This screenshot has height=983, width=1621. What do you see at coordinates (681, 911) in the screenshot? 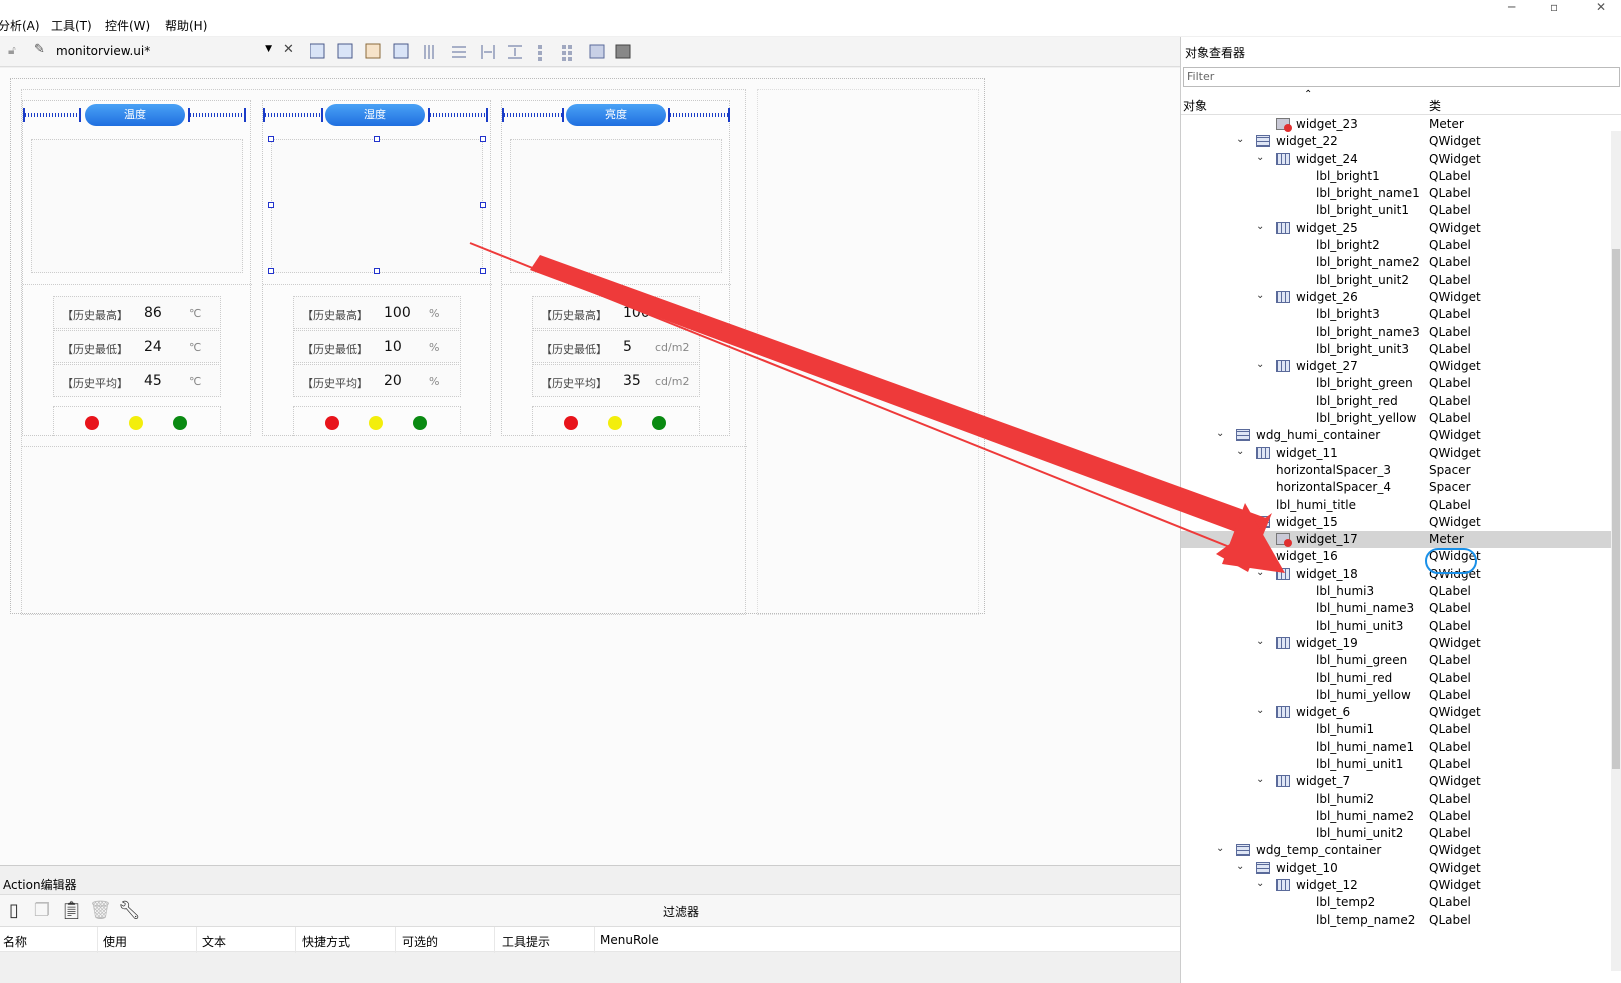
I see `filter-label: 过滤器` at bounding box center [681, 911].